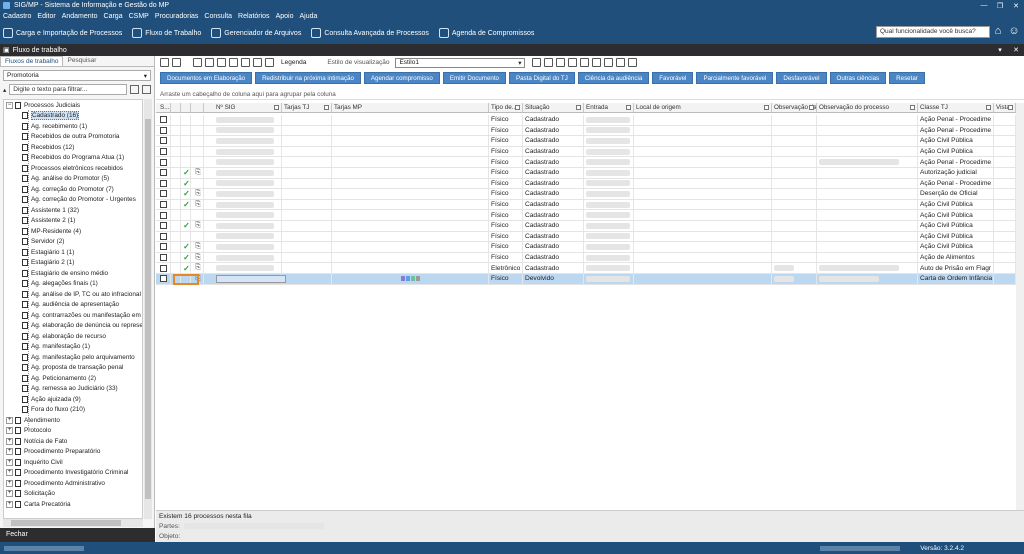 The image size is (1024, 554). What do you see at coordinates (549, 62) in the screenshot?
I see `columns-icon` at bounding box center [549, 62].